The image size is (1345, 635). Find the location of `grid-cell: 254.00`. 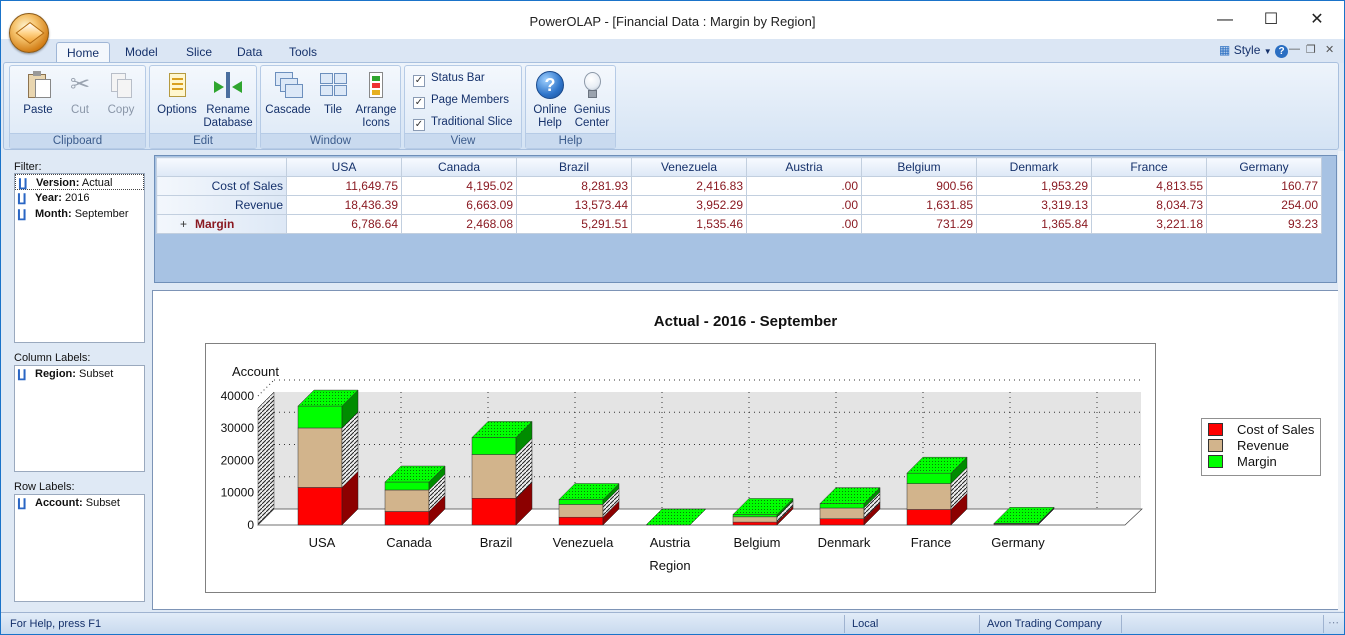

grid-cell: 254.00 is located at coordinates (1264, 205).